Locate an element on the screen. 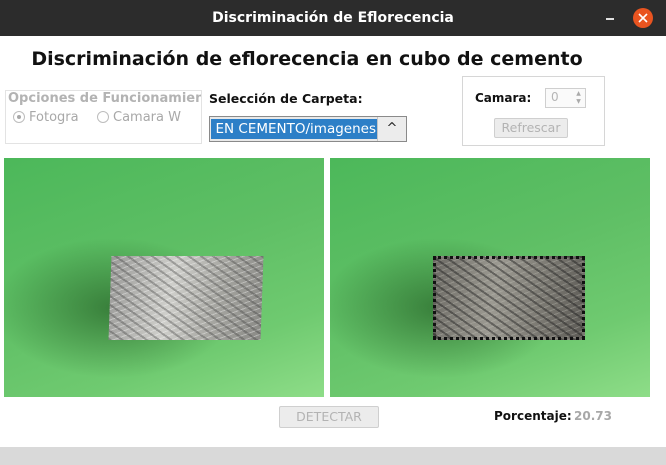 This screenshot has height=465, width=666. close-icon is located at coordinates (643, 18).